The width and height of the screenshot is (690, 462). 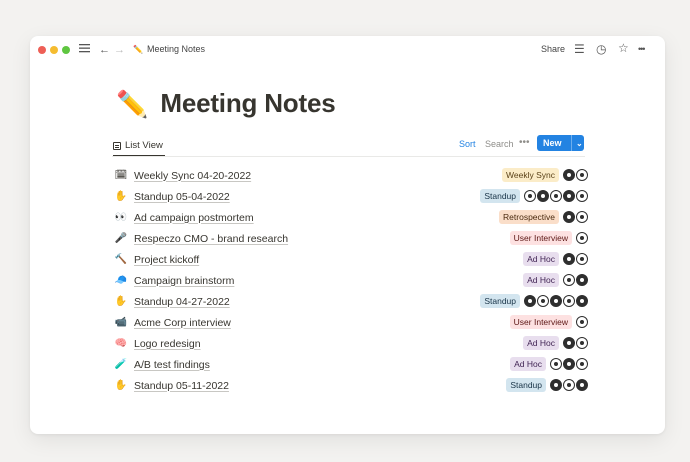 I want to click on breadcrumb: ✏️ Meeting Notes, so click(x=169, y=49).